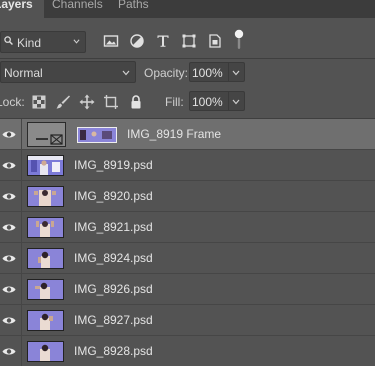  I want to click on opacity-dropdown-button, so click(236, 72).